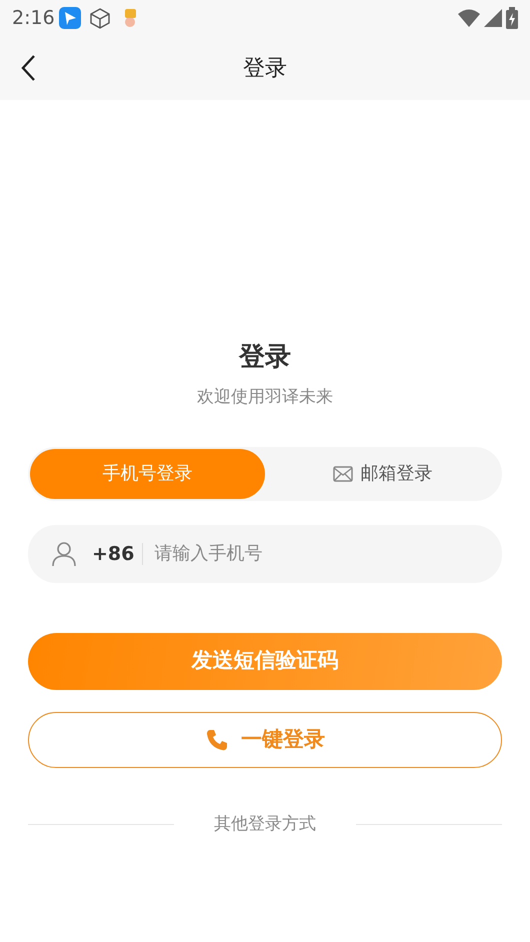 The image size is (530, 942). What do you see at coordinates (69, 18) in the screenshot?
I see `app-icon` at bounding box center [69, 18].